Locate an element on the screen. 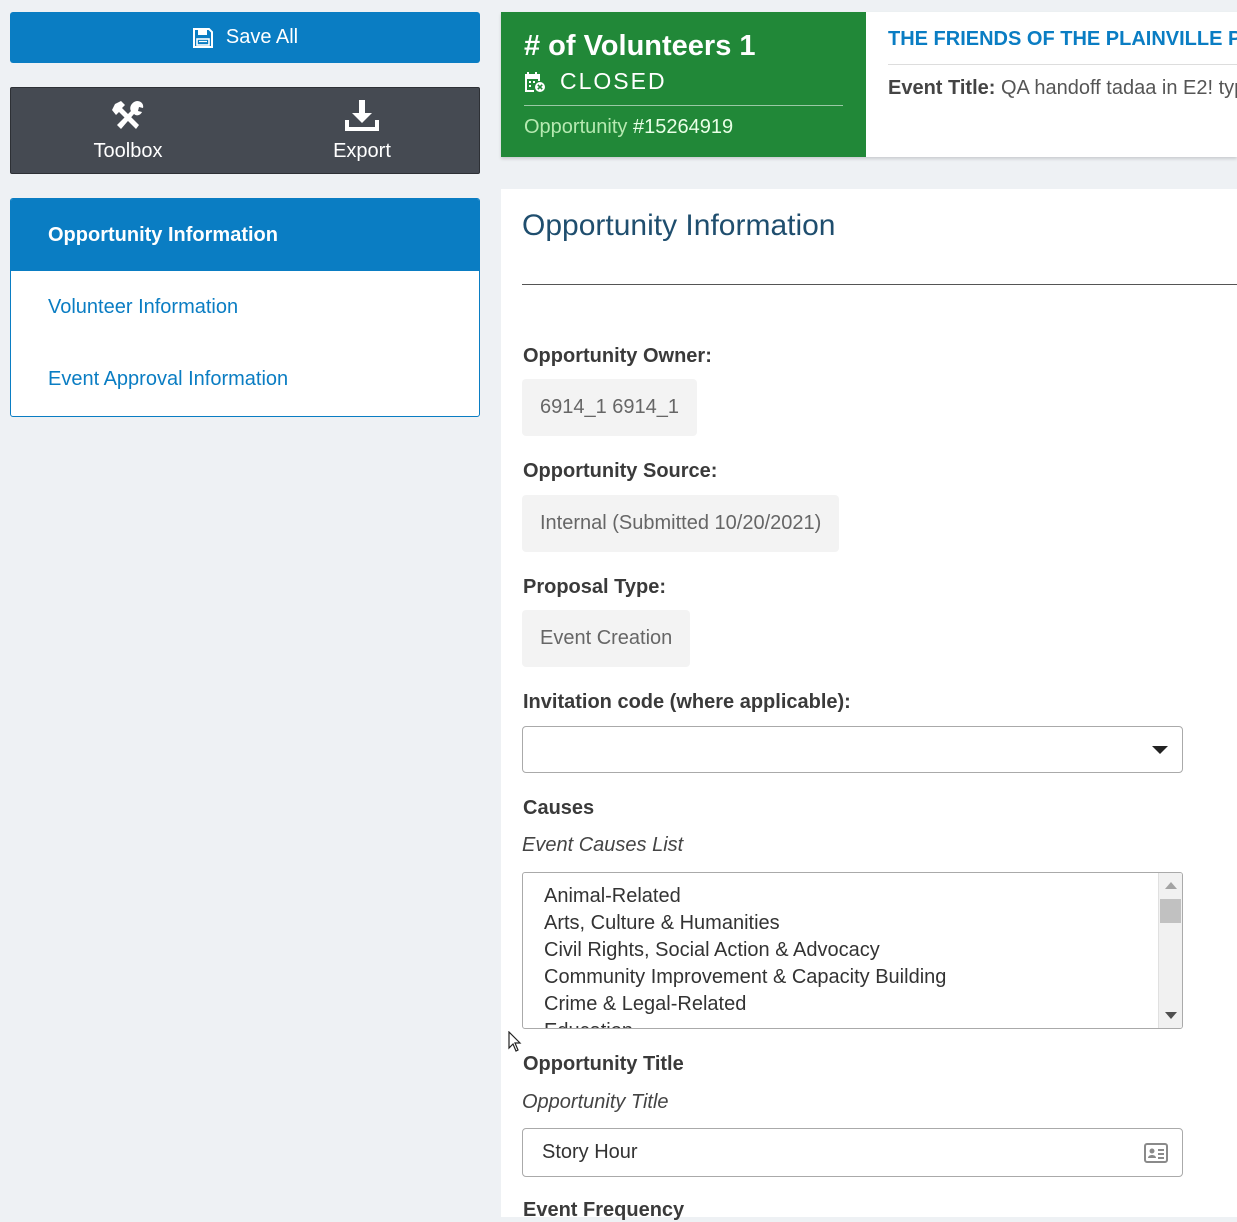 This screenshot has width=1237, height=1222. list-item: Civil Rights, Social Action & Advocacy is located at coordinates (850, 950).